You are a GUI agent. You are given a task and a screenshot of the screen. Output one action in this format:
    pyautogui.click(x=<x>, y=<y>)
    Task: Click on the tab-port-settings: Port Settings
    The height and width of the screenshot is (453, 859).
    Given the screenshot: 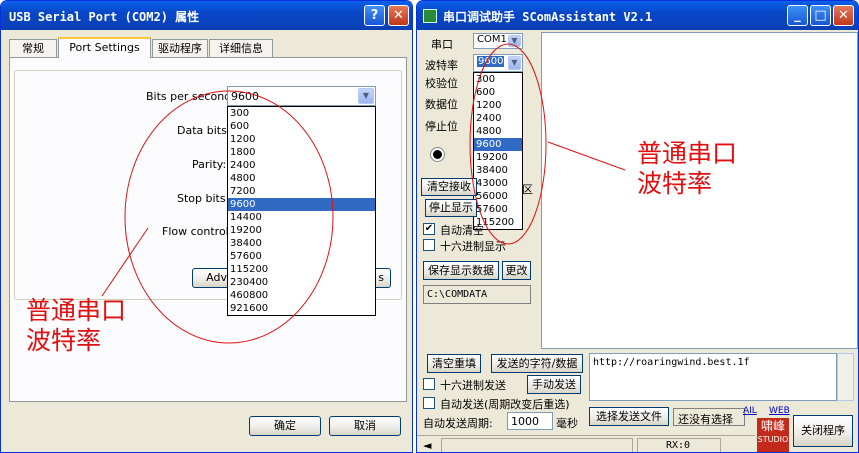 What is the action you would take?
    pyautogui.click(x=104, y=47)
    